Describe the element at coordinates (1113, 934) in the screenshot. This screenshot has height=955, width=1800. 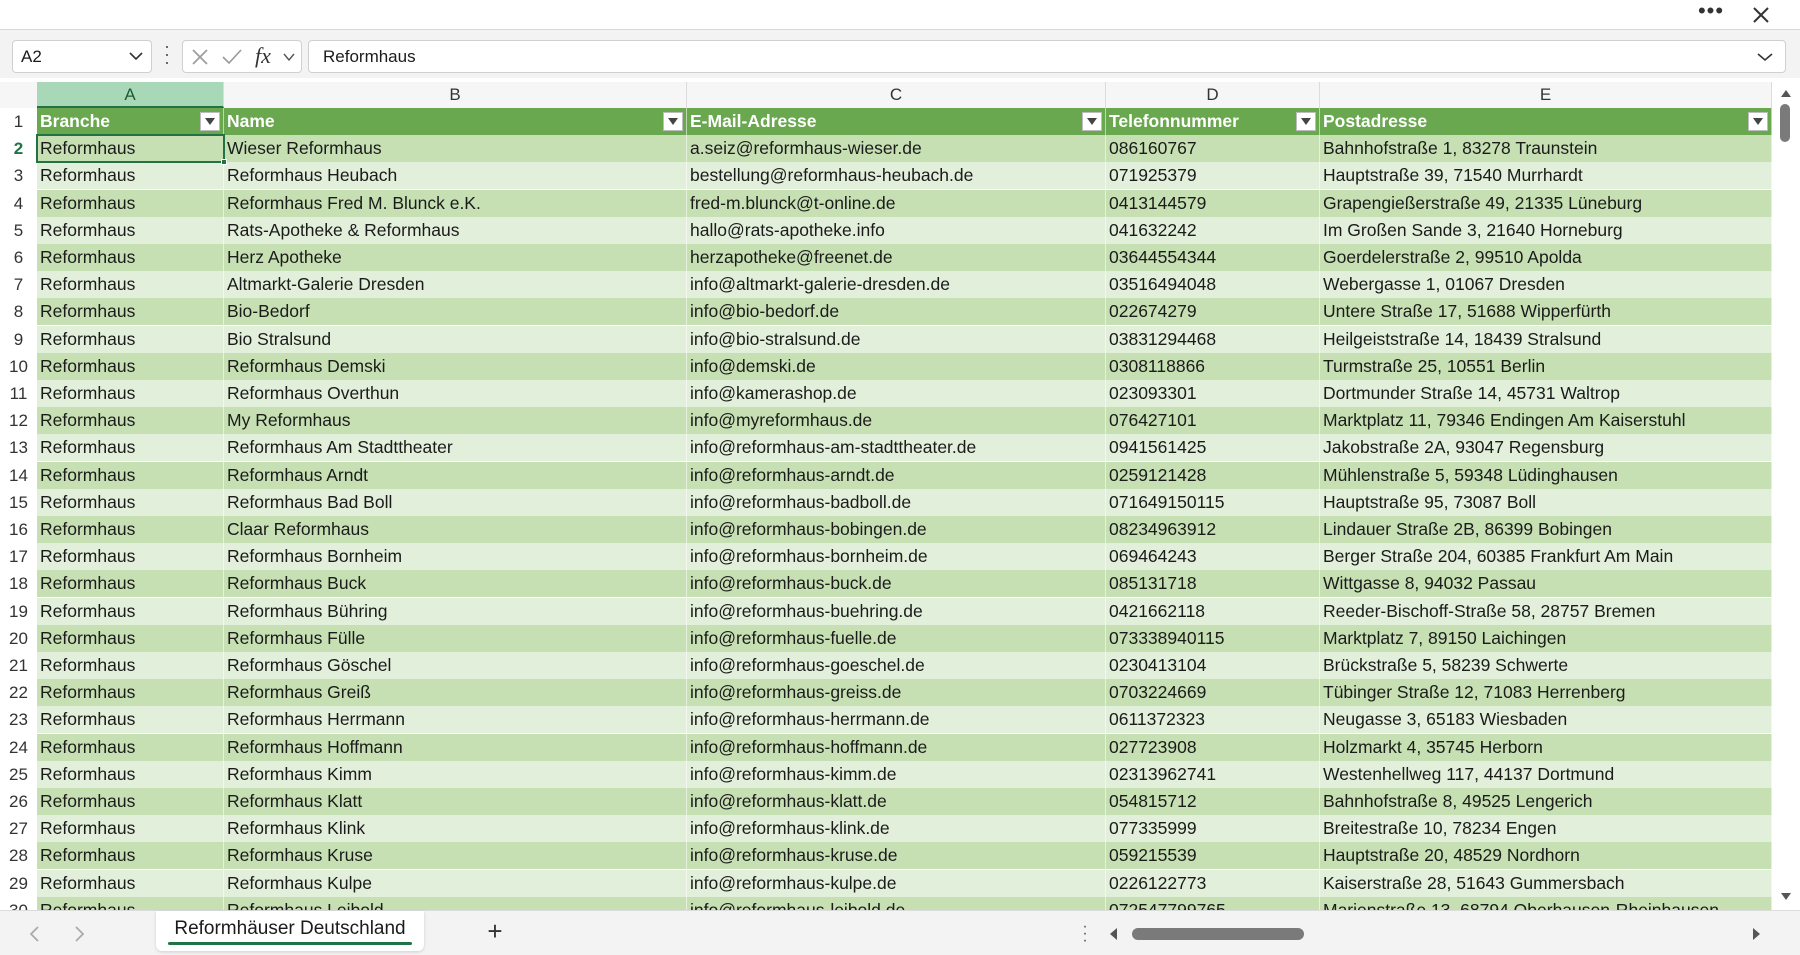
I see `scroll-left-icon` at that location.